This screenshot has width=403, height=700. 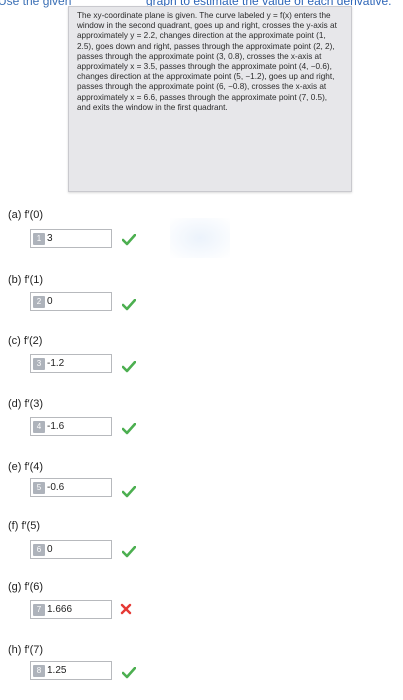 What do you see at coordinates (36, 4) in the screenshot?
I see `instruction-text-left: Use the given` at bounding box center [36, 4].